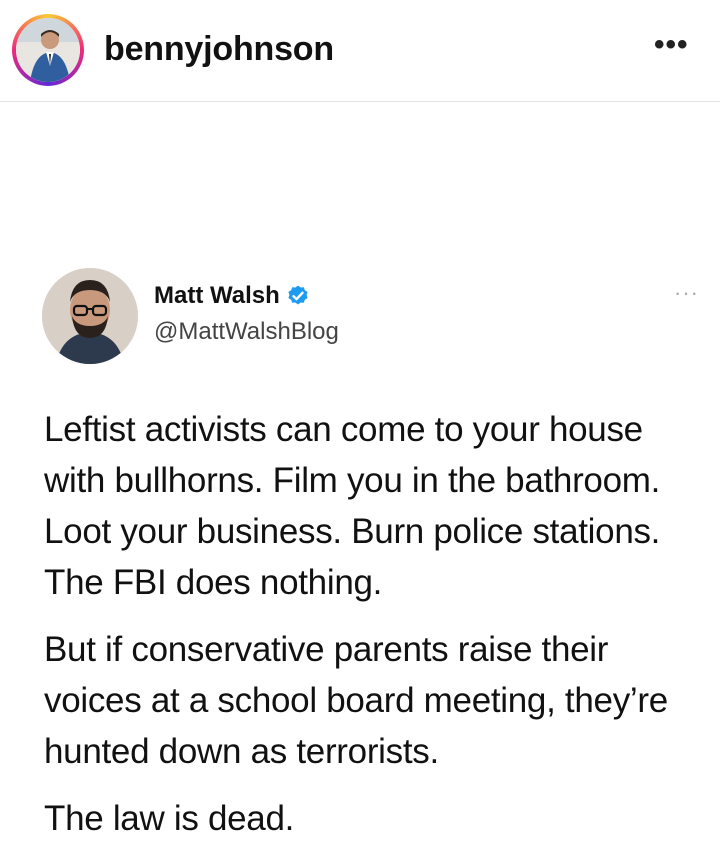 This screenshot has width=720, height=868. I want to click on author-photo-icon, so click(90, 316).